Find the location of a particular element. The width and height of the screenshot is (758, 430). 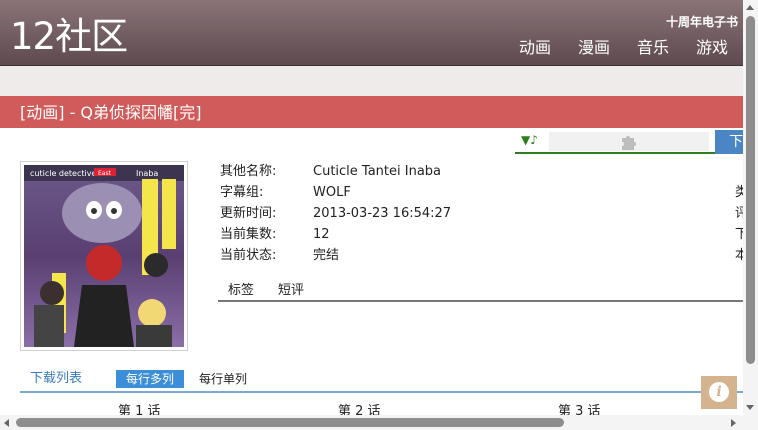

nav-item-music: 音乐 is located at coordinates (653, 48).